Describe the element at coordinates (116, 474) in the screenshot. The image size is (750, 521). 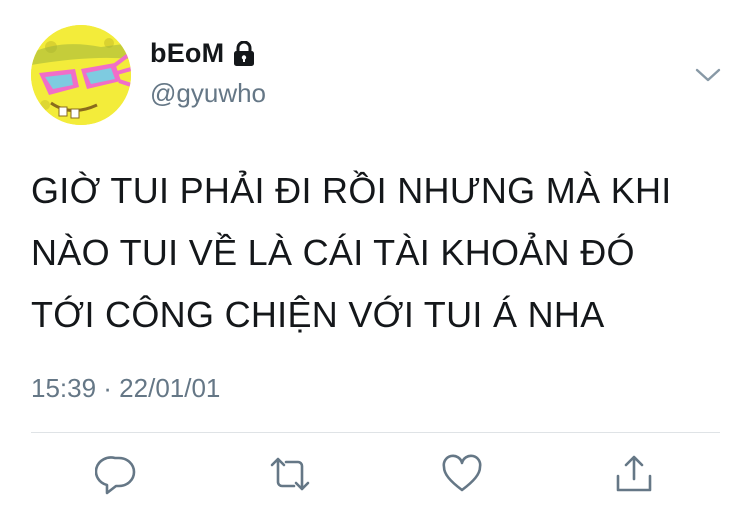
I see `reply-icon` at that location.